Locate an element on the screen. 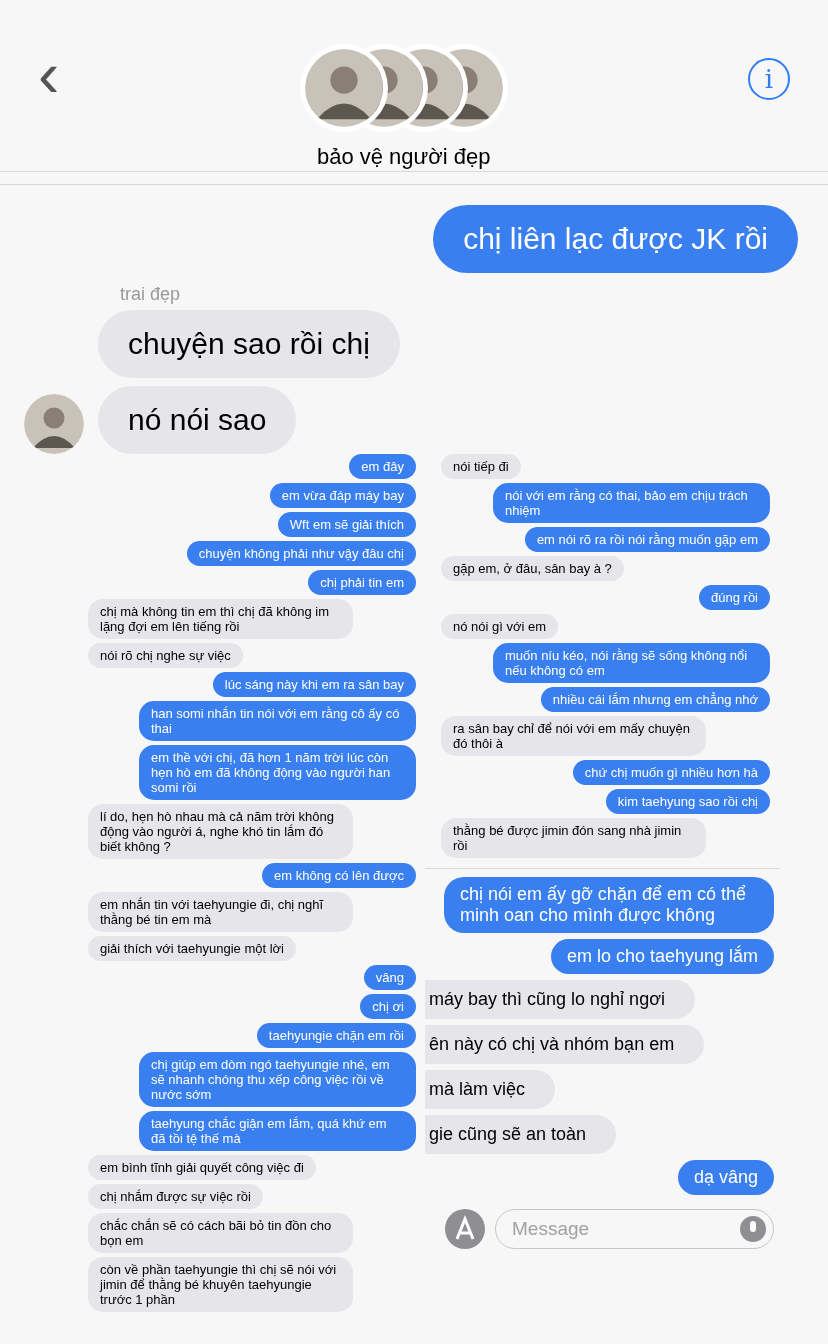  sent-message: đúng rồi is located at coordinates (734, 597).